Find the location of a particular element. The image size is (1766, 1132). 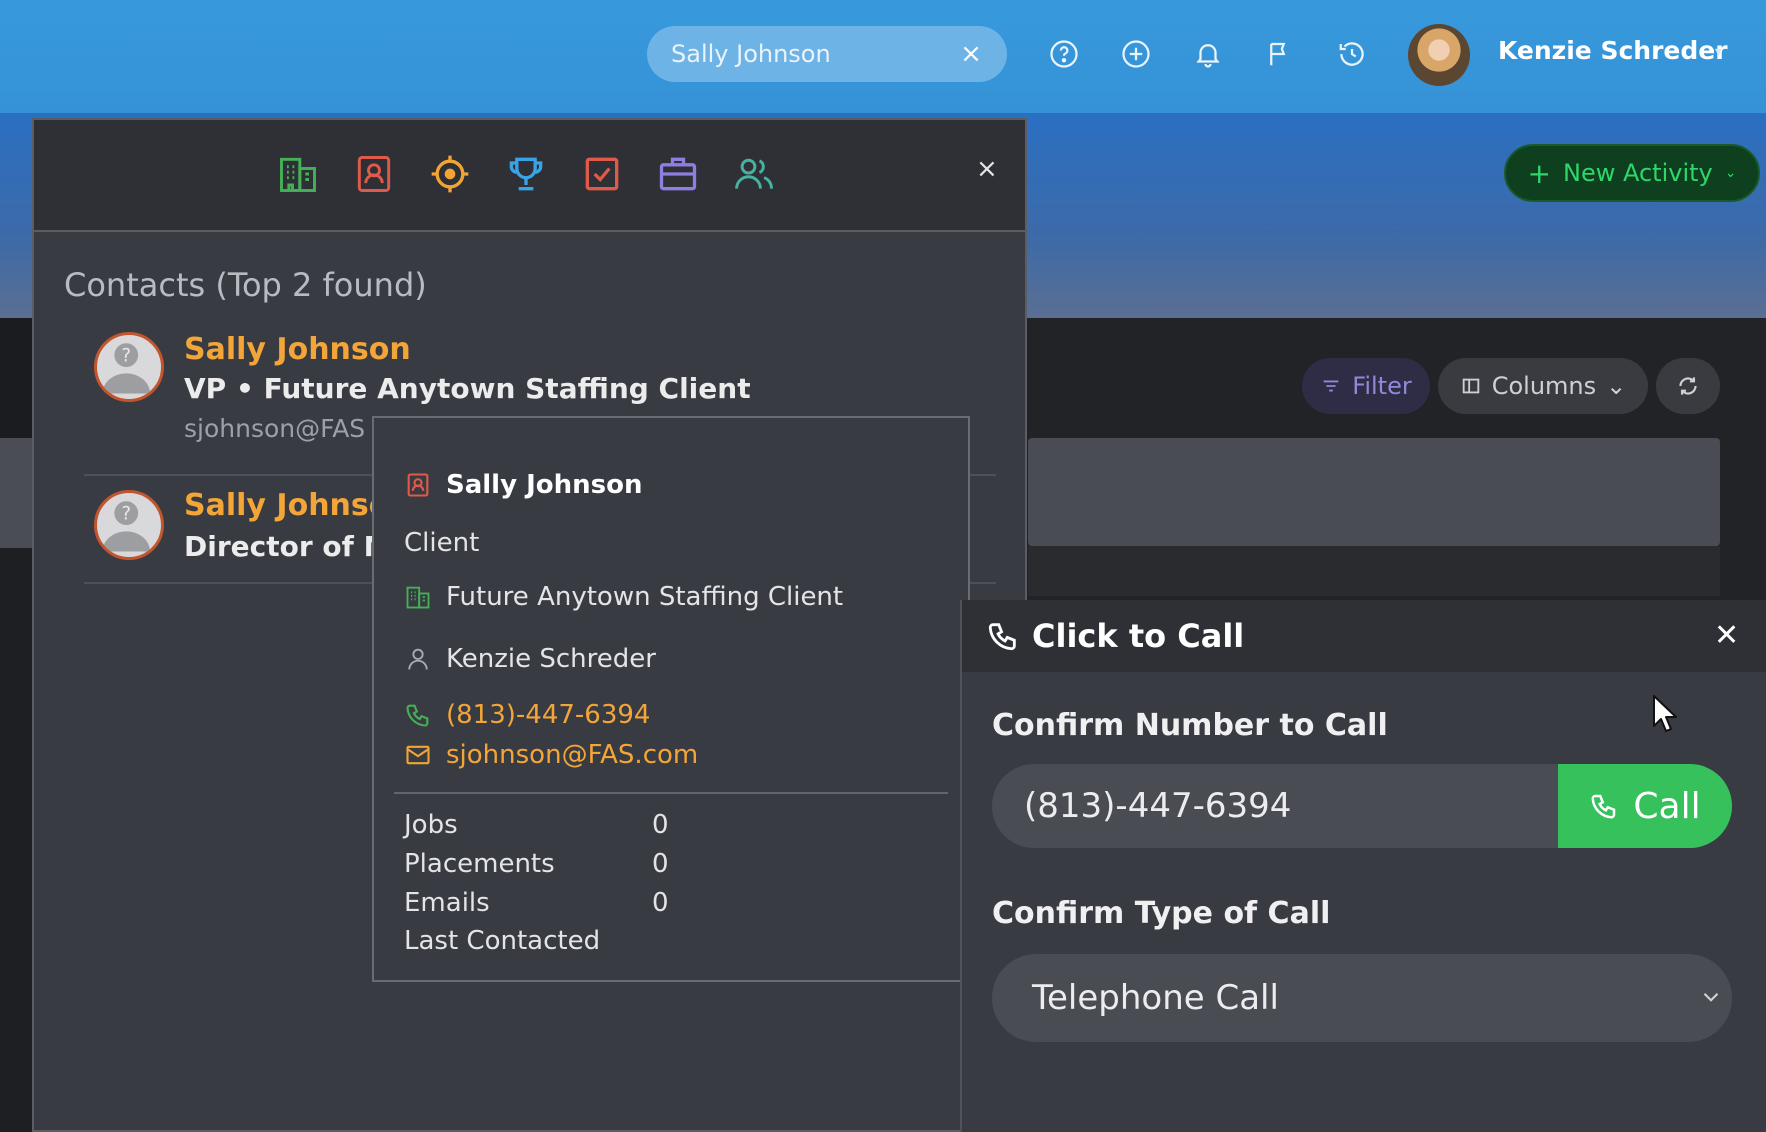

hover-card-owner: Kenzie Schreder is located at coordinates (551, 659).